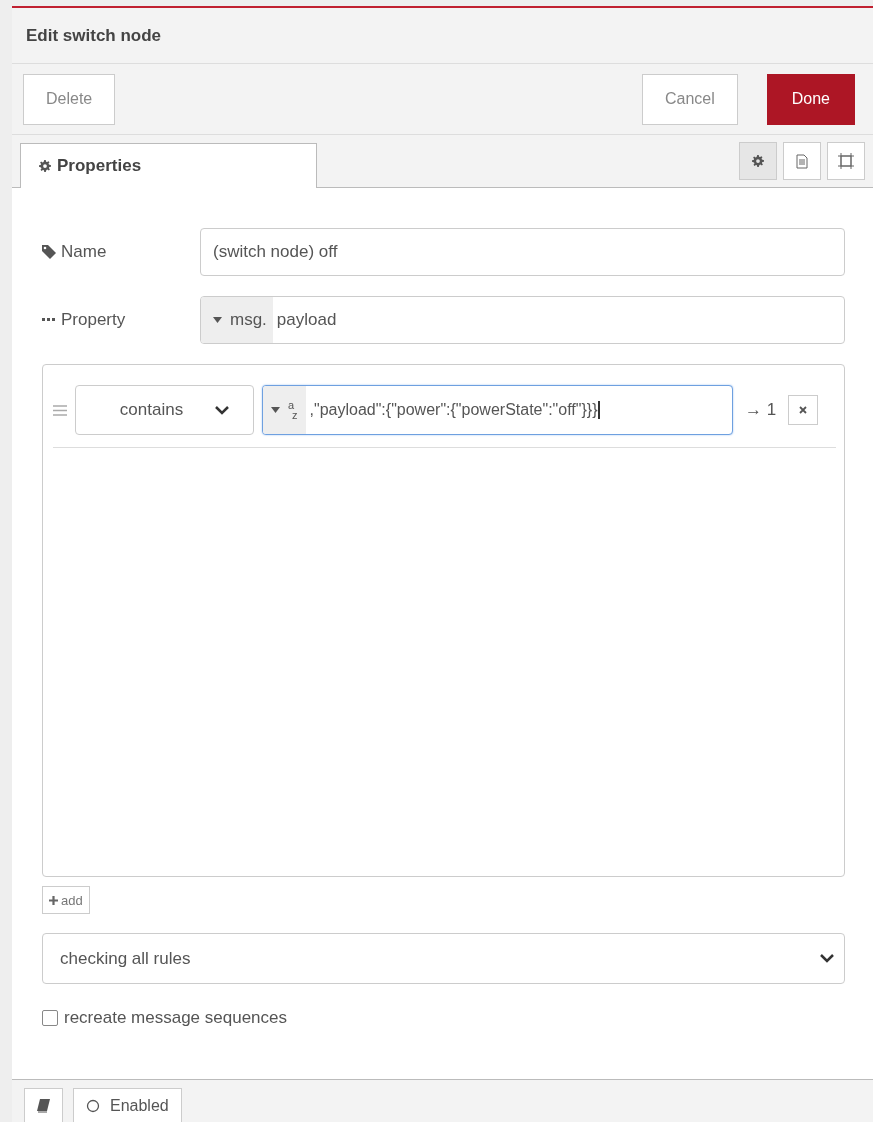  What do you see at coordinates (689, 99) in the screenshot?
I see `cancel-button: Cancel` at bounding box center [689, 99].